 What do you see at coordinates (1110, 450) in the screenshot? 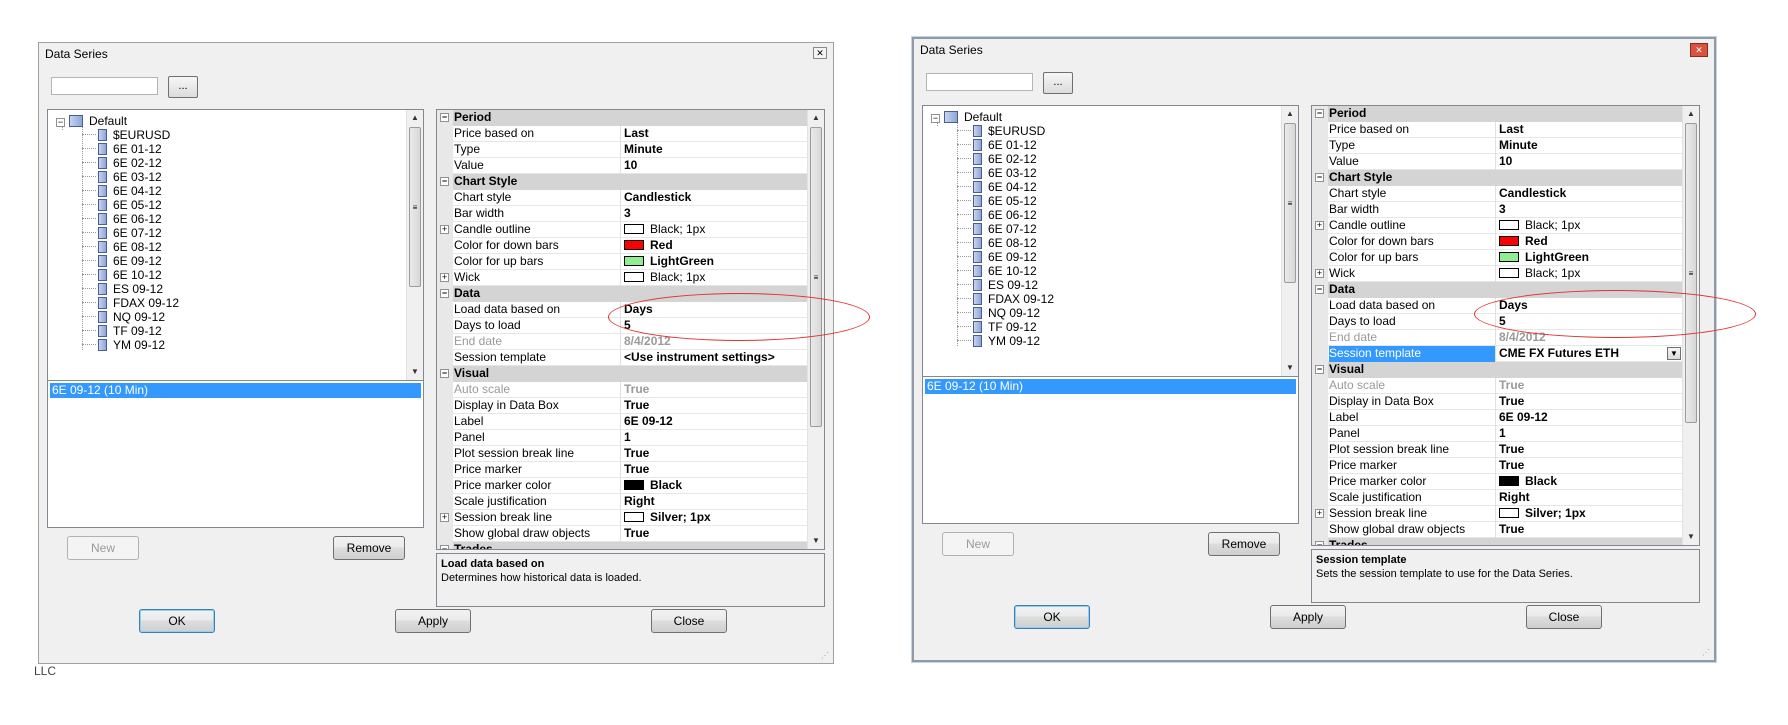
I see `selected-series-list: 6E 09-12 (10 Min)` at bounding box center [1110, 450].